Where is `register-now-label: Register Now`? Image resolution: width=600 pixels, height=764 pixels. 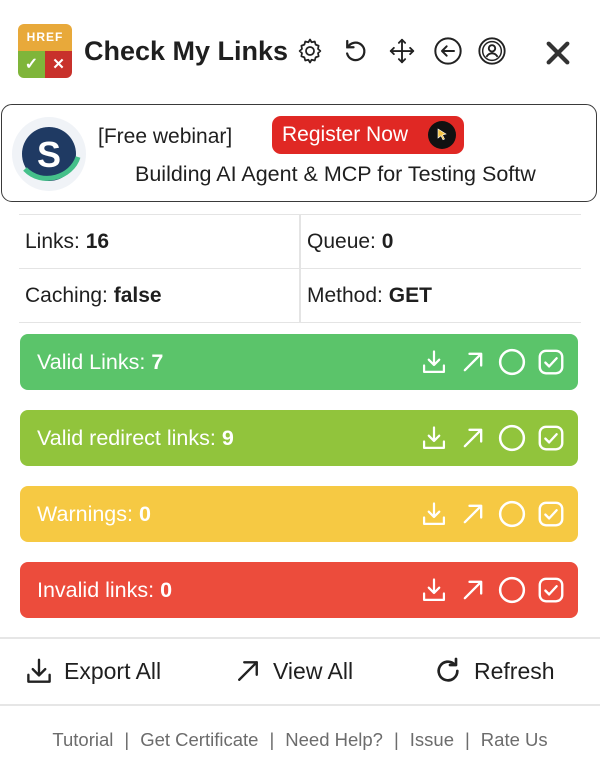 register-now-label: Register Now is located at coordinates (345, 134).